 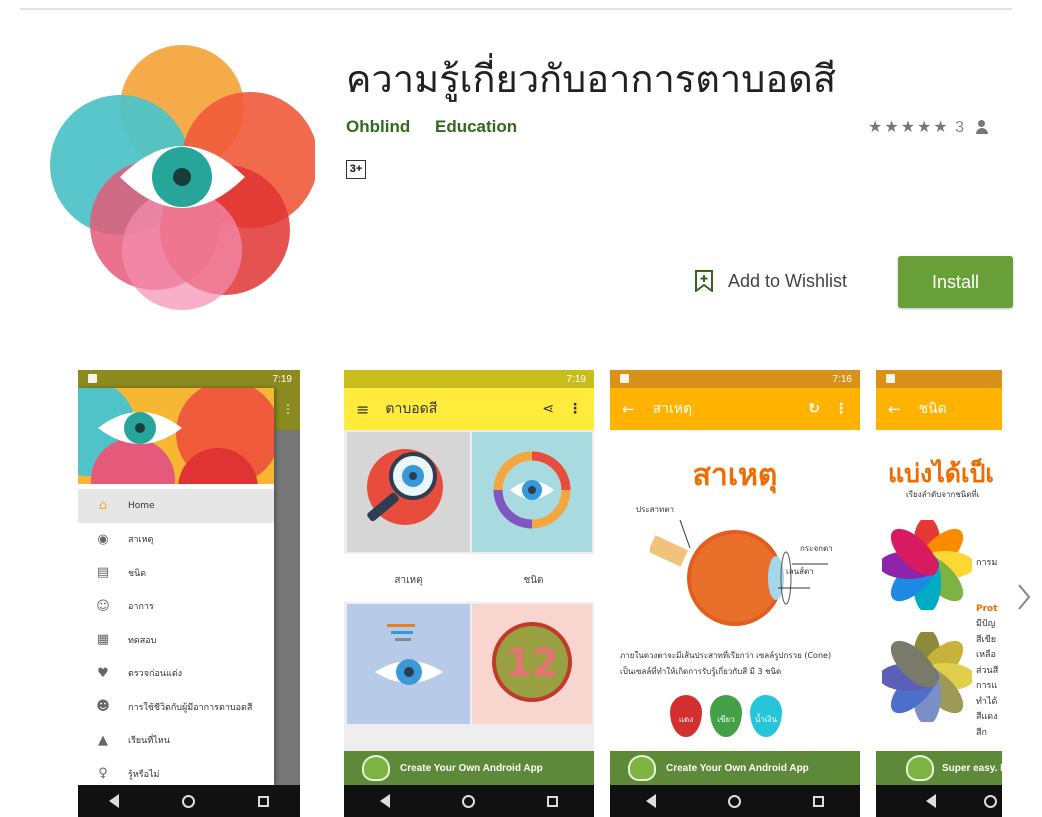 What do you see at coordinates (176, 540) in the screenshot?
I see `drawer-item-cause: ◉ สาเหตุ` at bounding box center [176, 540].